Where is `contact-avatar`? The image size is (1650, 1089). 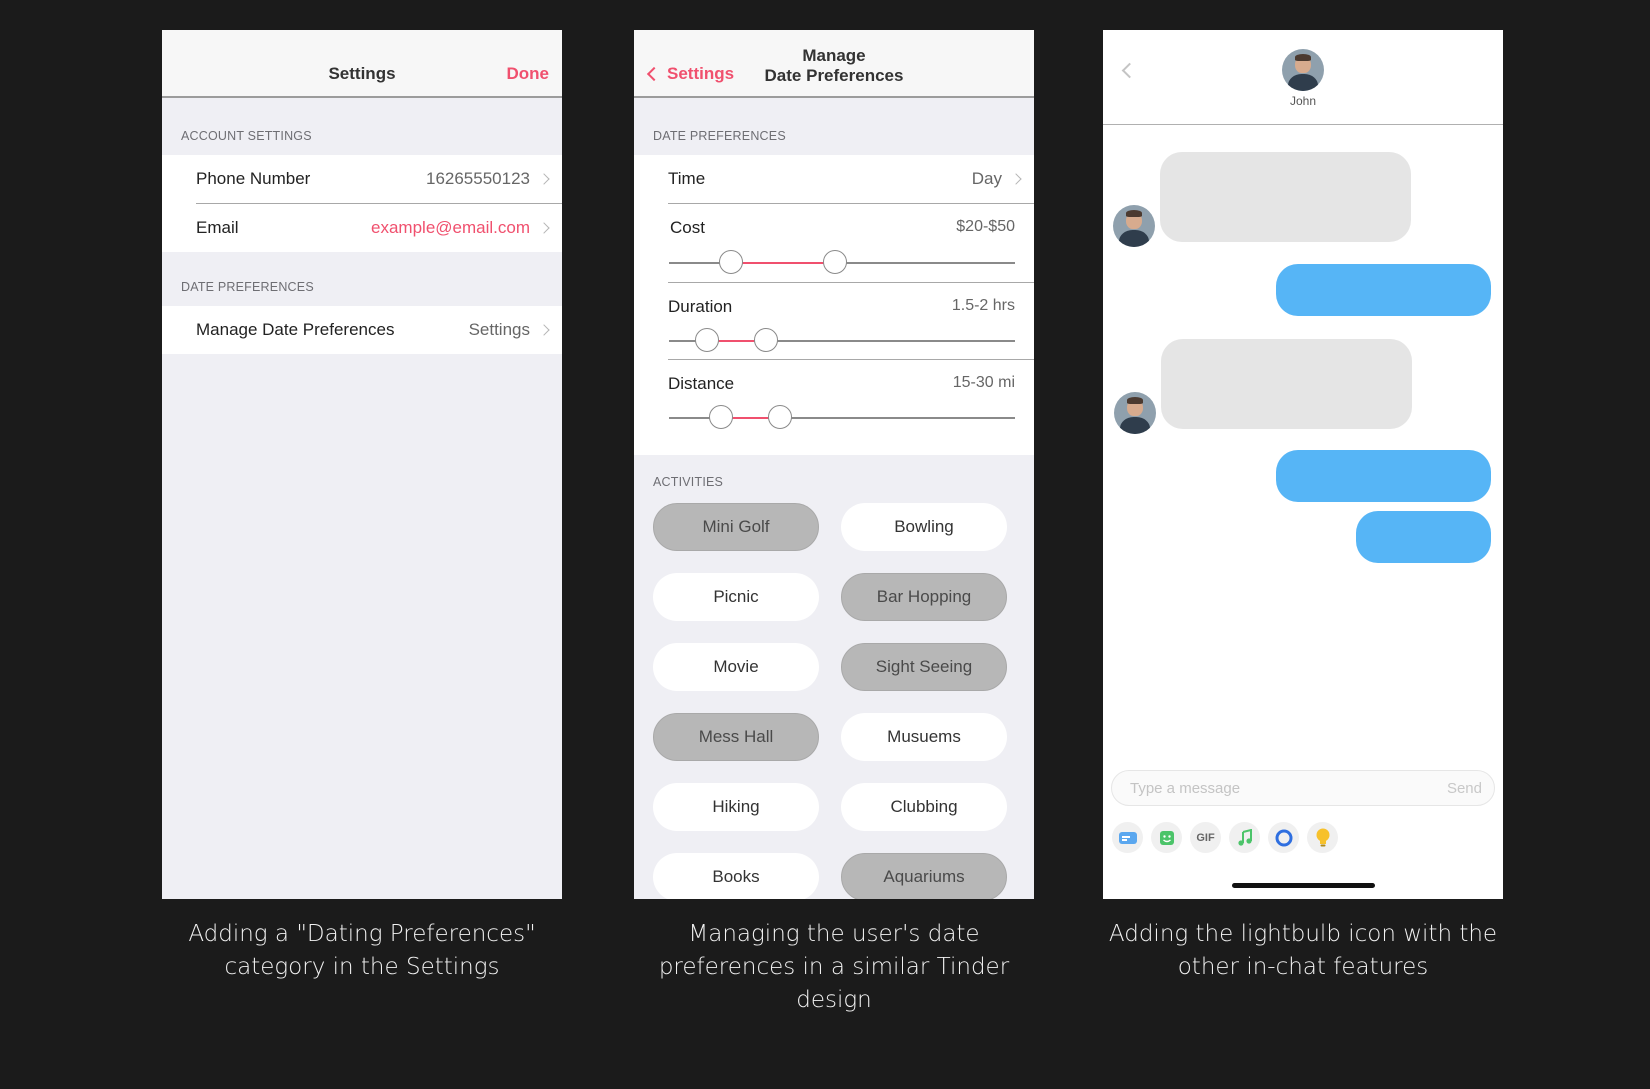
contact-avatar is located at coordinates (1303, 70).